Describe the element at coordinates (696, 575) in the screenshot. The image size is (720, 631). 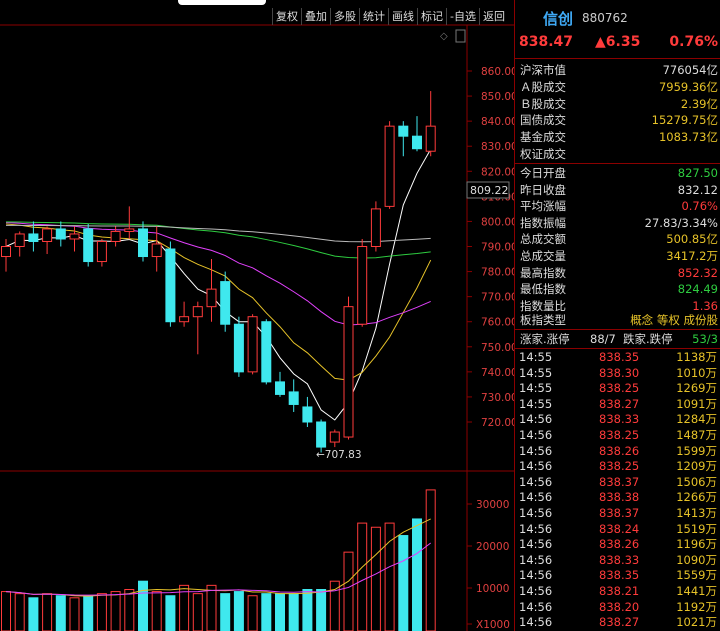
I see `tick-volume: 1559万` at that location.